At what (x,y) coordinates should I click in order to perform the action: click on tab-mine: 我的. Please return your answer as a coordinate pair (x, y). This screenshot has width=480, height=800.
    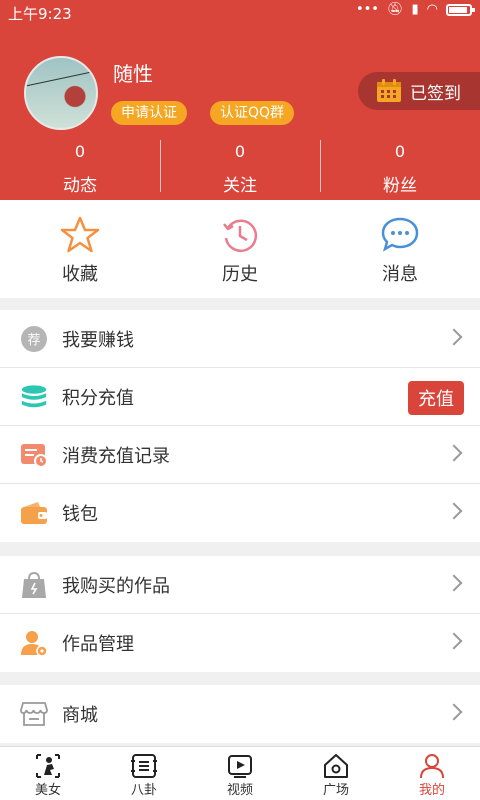
    Looking at the image, I should click on (432, 773).